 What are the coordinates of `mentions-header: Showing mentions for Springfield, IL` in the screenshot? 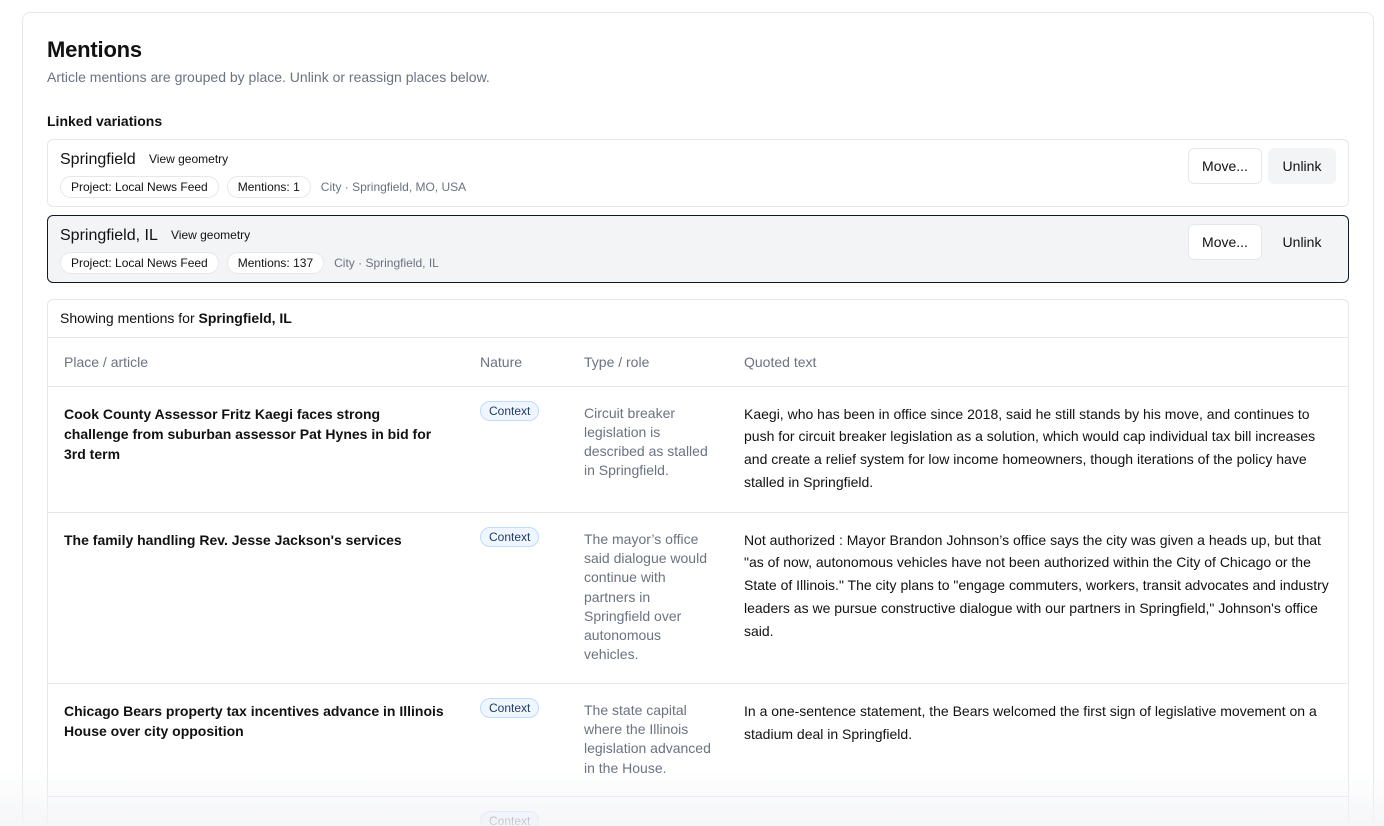 It's located at (698, 319).